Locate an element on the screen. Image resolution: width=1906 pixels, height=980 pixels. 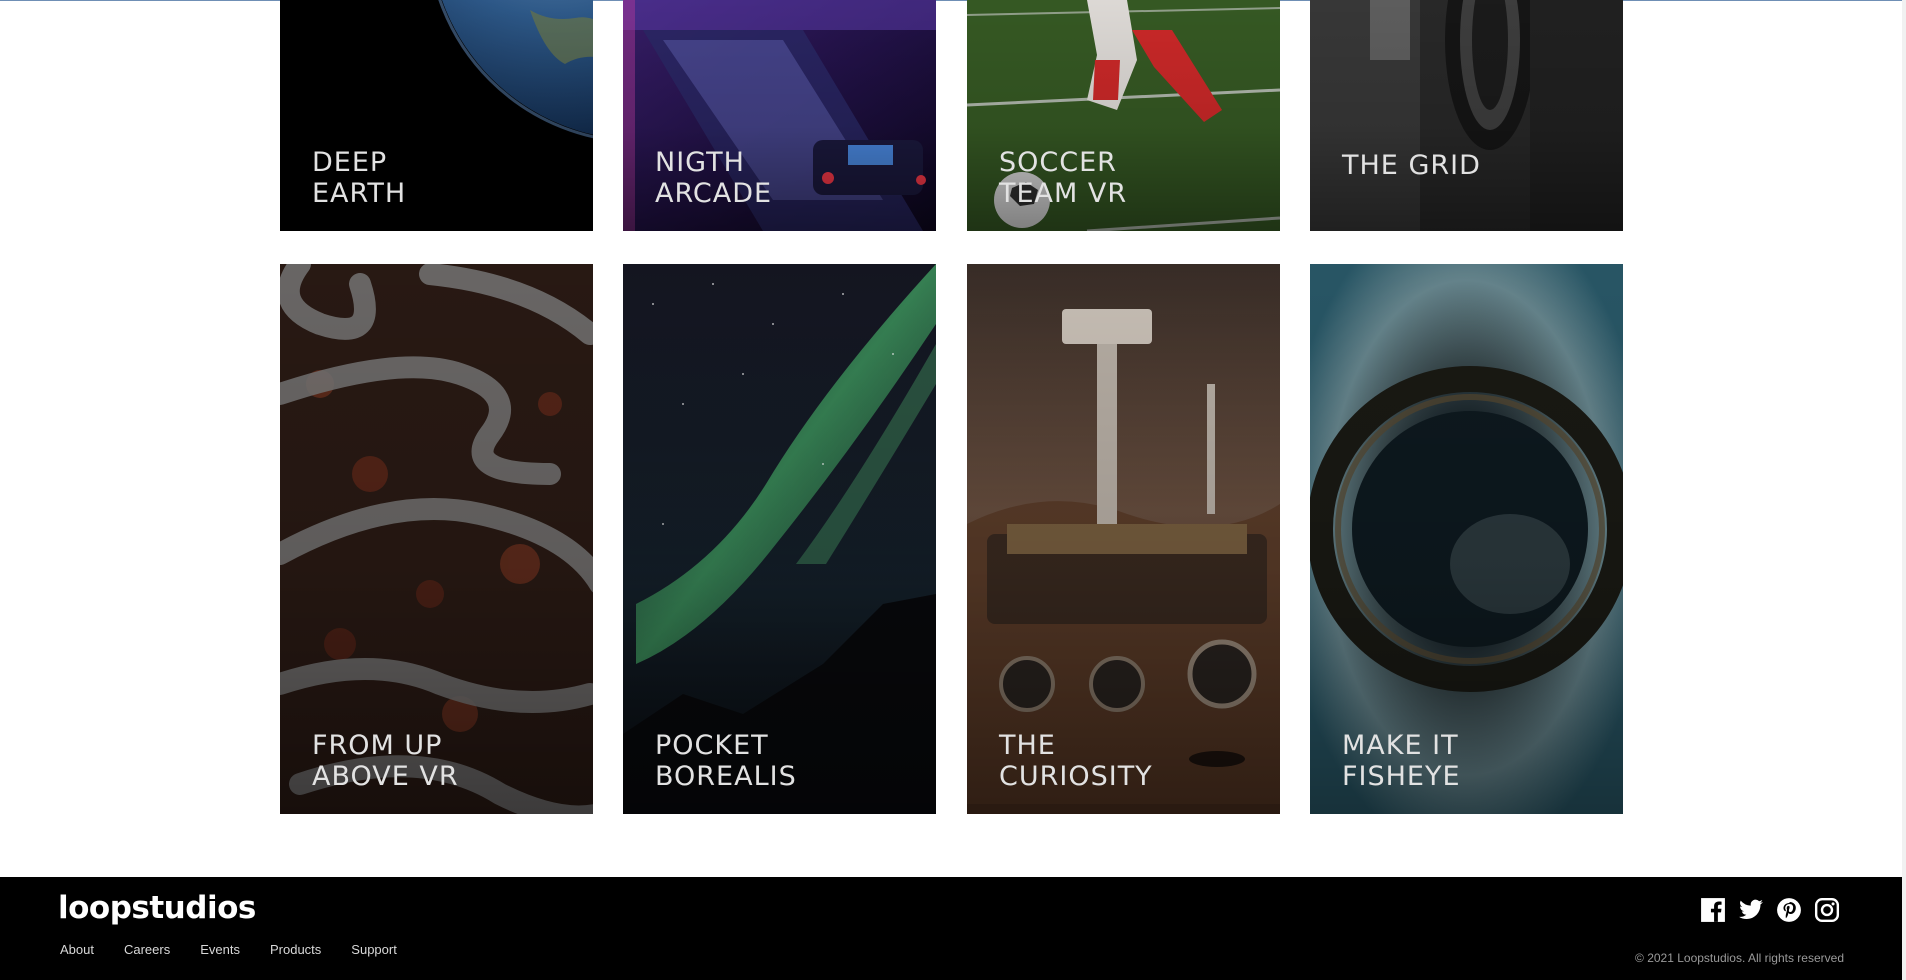
scrollbar-track is located at coordinates (1904, 490).